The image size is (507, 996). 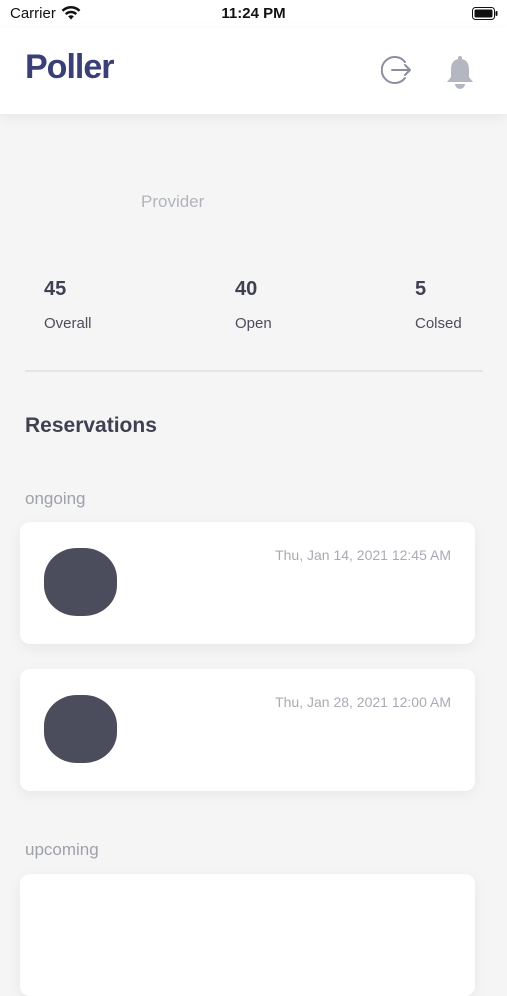 What do you see at coordinates (69, 67) in the screenshot?
I see `brand-logo: Poller` at bounding box center [69, 67].